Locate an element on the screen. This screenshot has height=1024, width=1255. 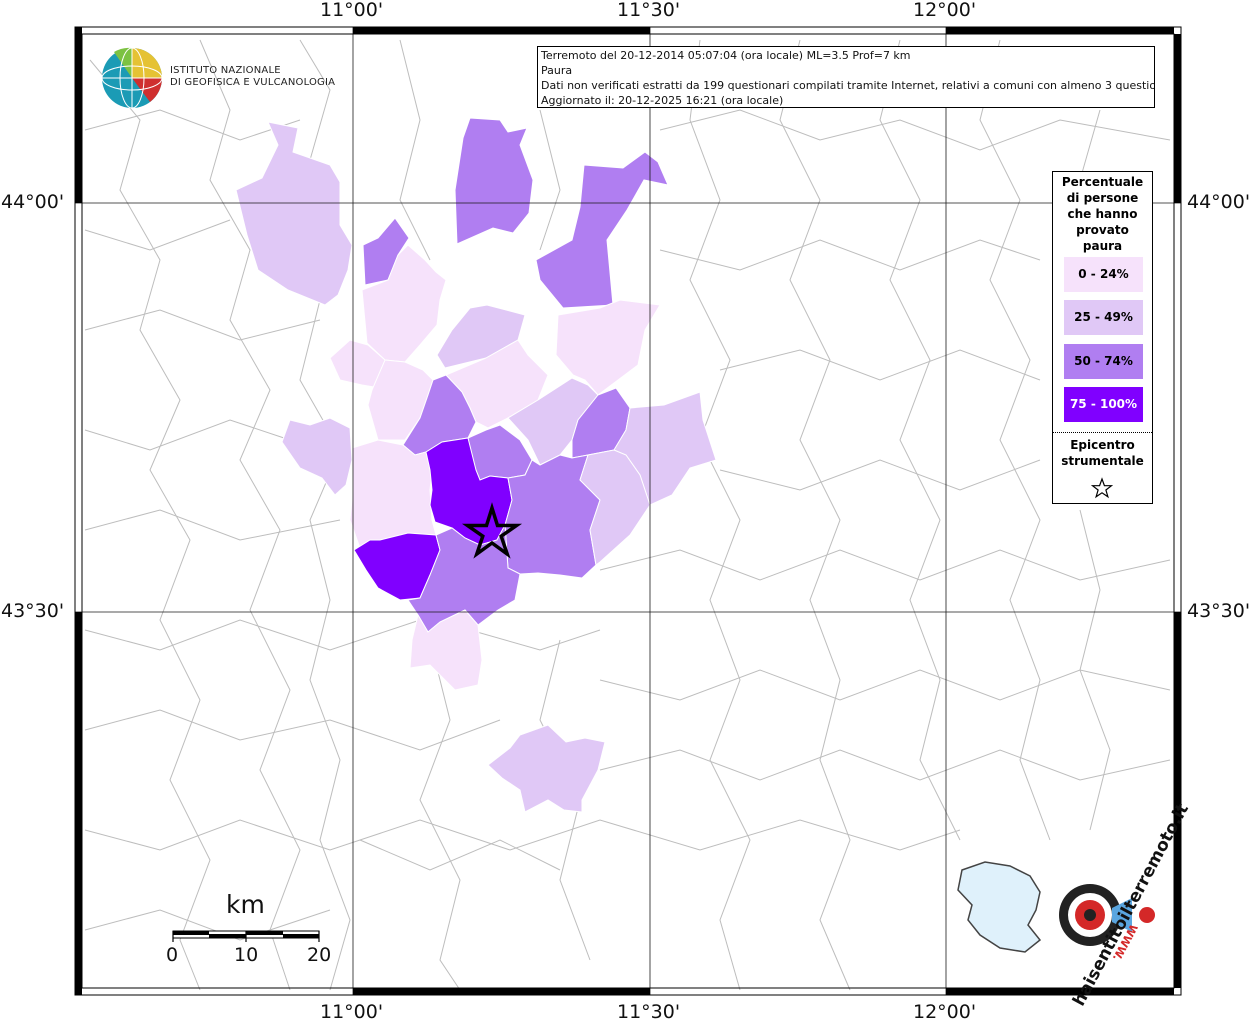
lon-label-bottom-1200: 12°00' is located at coordinates (945, 1012).